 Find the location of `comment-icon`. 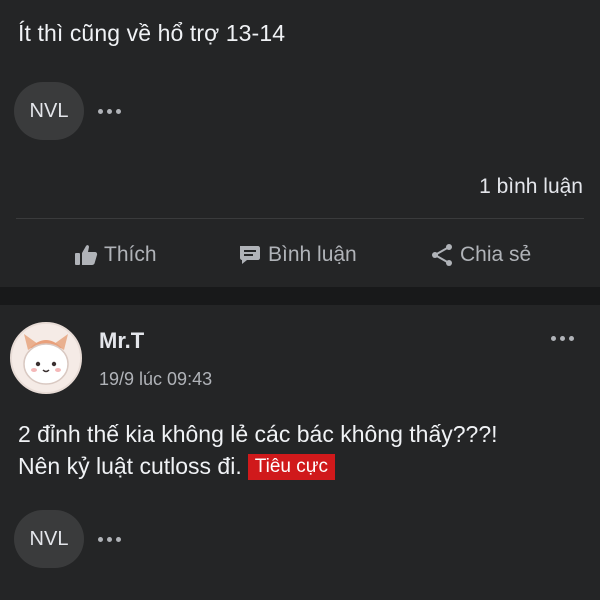

comment-icon is located at coordinates (250, 255).